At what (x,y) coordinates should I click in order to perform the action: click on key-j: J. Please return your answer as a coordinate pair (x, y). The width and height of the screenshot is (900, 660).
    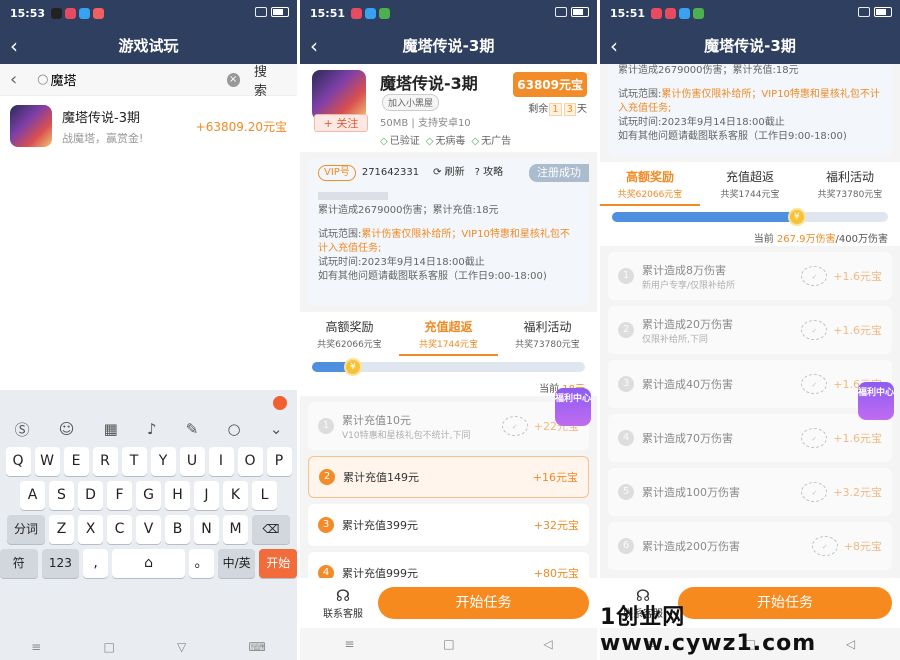
    Looking at the image, I should click on (206, 495).